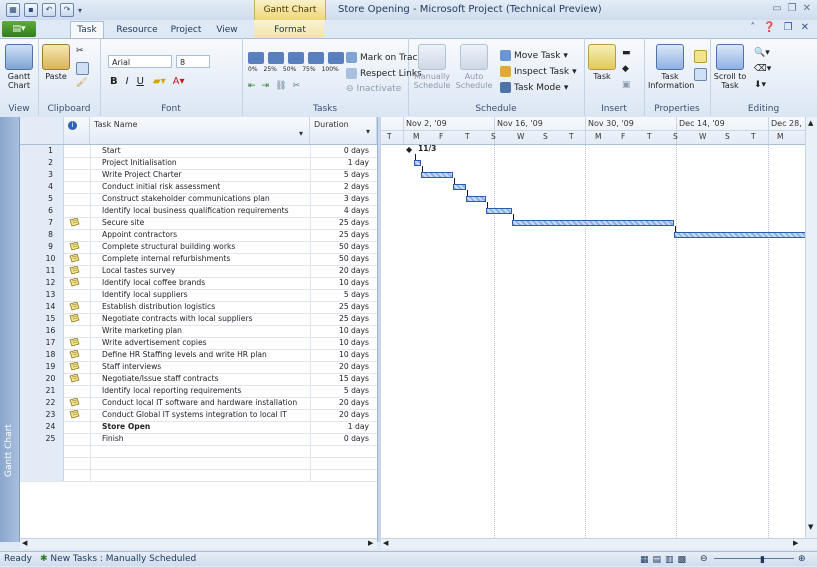 The height and width of the screenshot is (567, 817). I want to click on row-id: 10, so click(42, 259).